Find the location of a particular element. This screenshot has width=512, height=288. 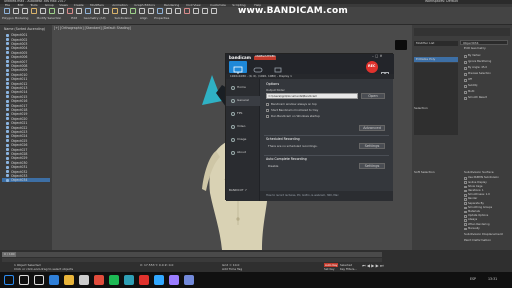

ribbon-tab: Polygon Modeling is located at coordinates (15, 18).